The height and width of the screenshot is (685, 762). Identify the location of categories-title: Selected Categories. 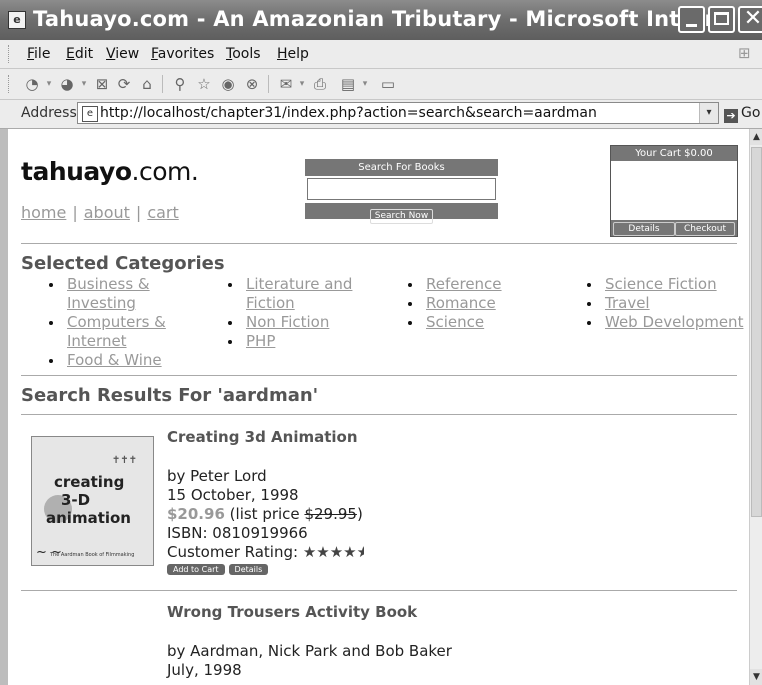
(123, 263).